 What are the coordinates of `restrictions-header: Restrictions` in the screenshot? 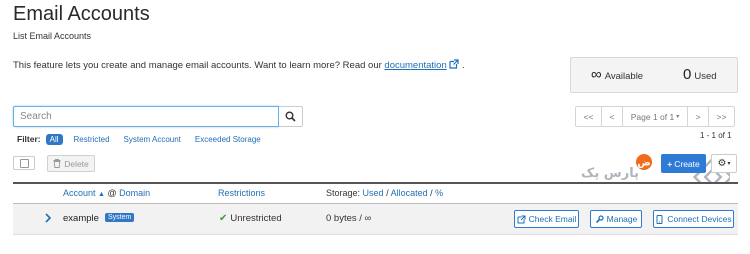 It's located at (241, 193).